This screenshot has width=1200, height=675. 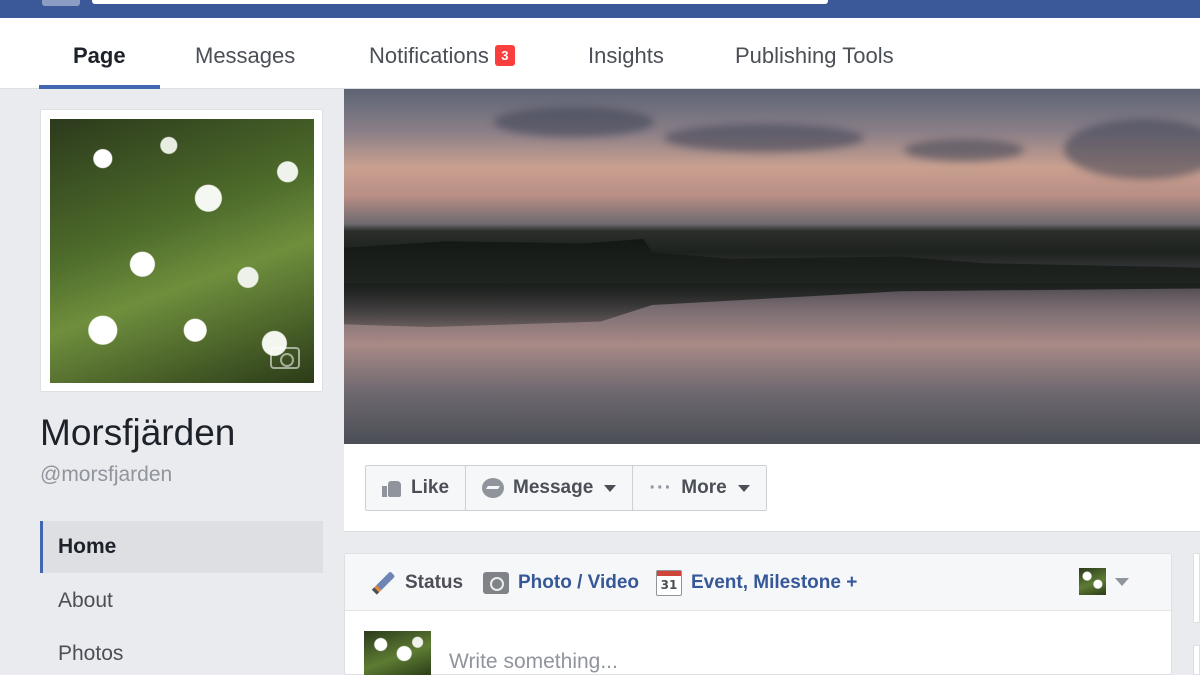 I want to click on composer-tab-photo-video: Photo / Video, so click(x=561, y=582).